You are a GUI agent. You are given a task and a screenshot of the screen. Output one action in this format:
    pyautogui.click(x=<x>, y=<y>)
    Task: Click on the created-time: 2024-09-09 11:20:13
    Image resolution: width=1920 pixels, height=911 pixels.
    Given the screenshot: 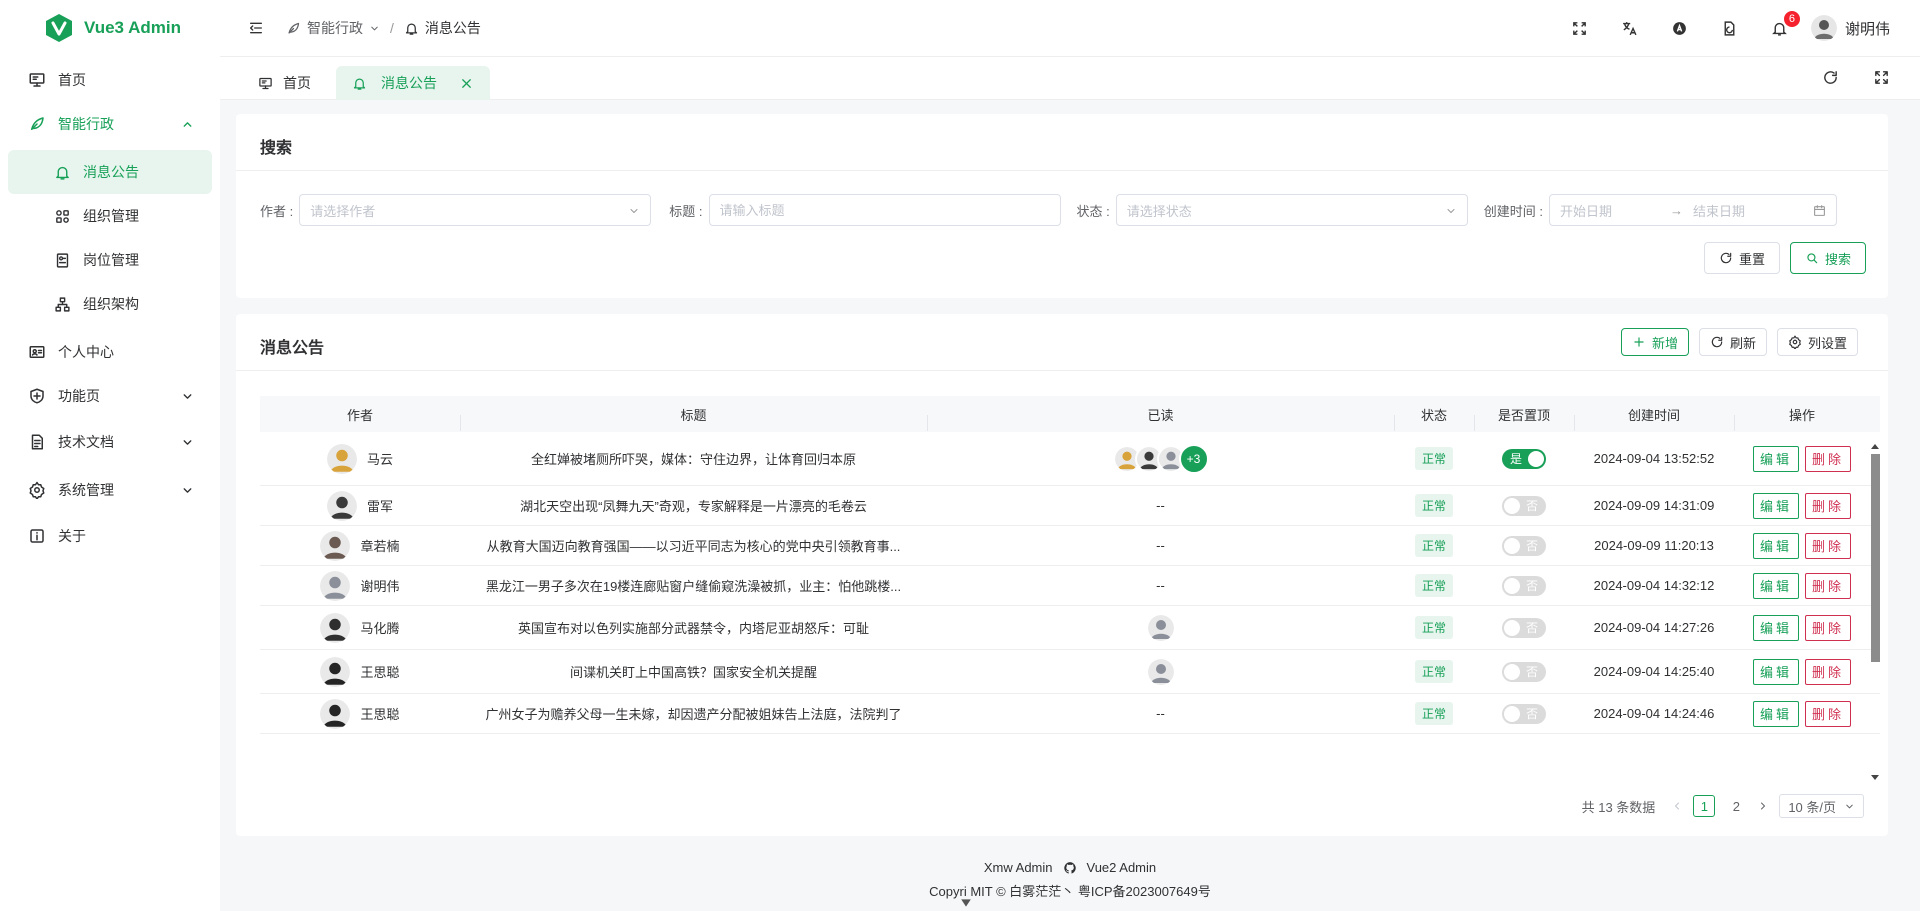 What is the action you would take?
    pyautogui.click(x=1654, y=545)
    